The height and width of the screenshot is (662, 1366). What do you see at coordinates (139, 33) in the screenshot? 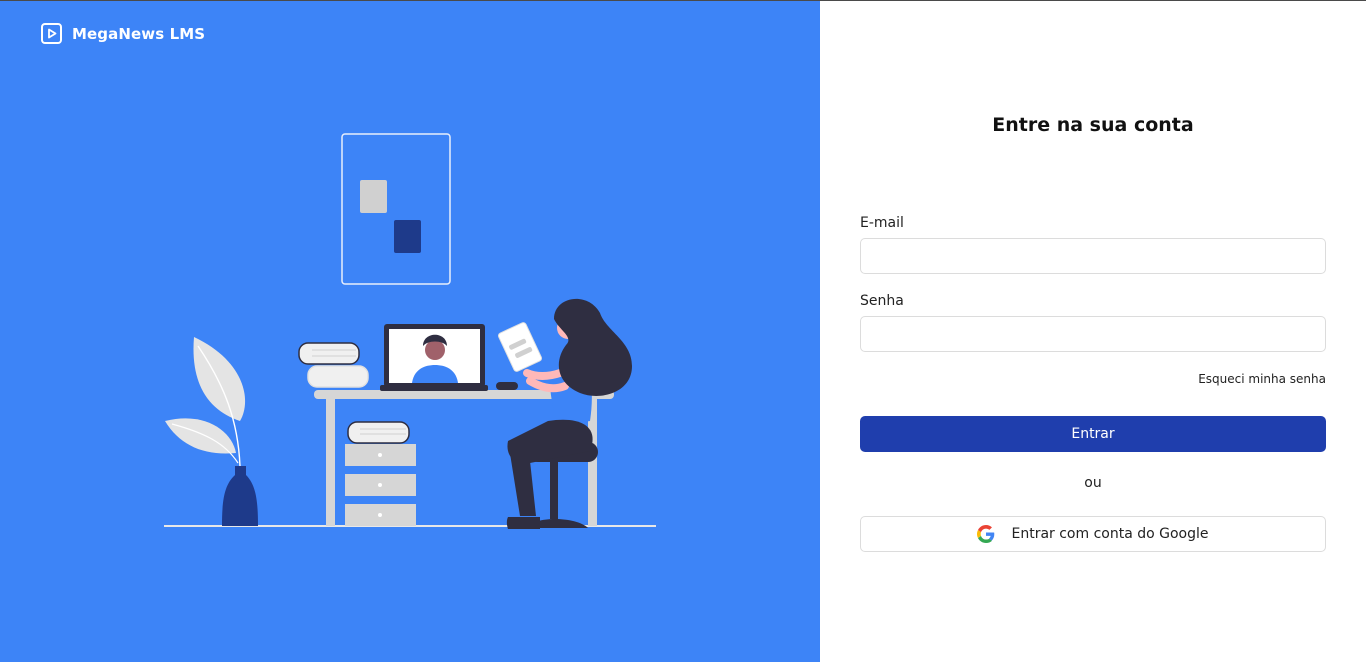
I see `brand-name: MegaNews LMS` at bounding box center [139, 33].